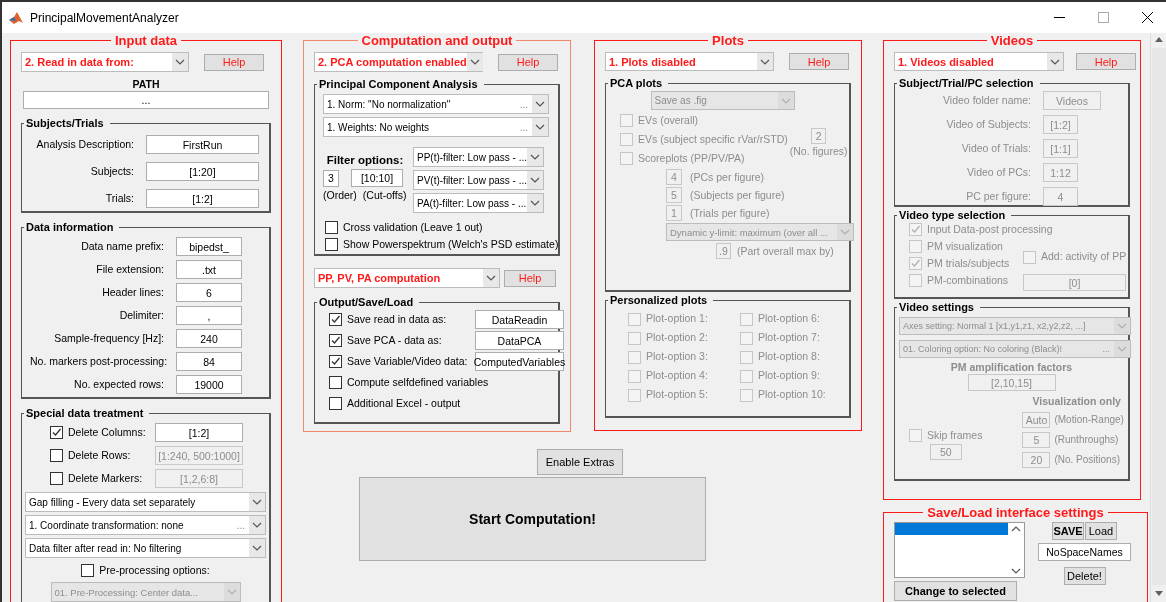 The width and height of the screenshot is (1166, 602). What do you see at coordinates (1089, 420) in the screenshot?
I see `parameter-label: (Motion-Range)` at bounding box center [1089, 420].